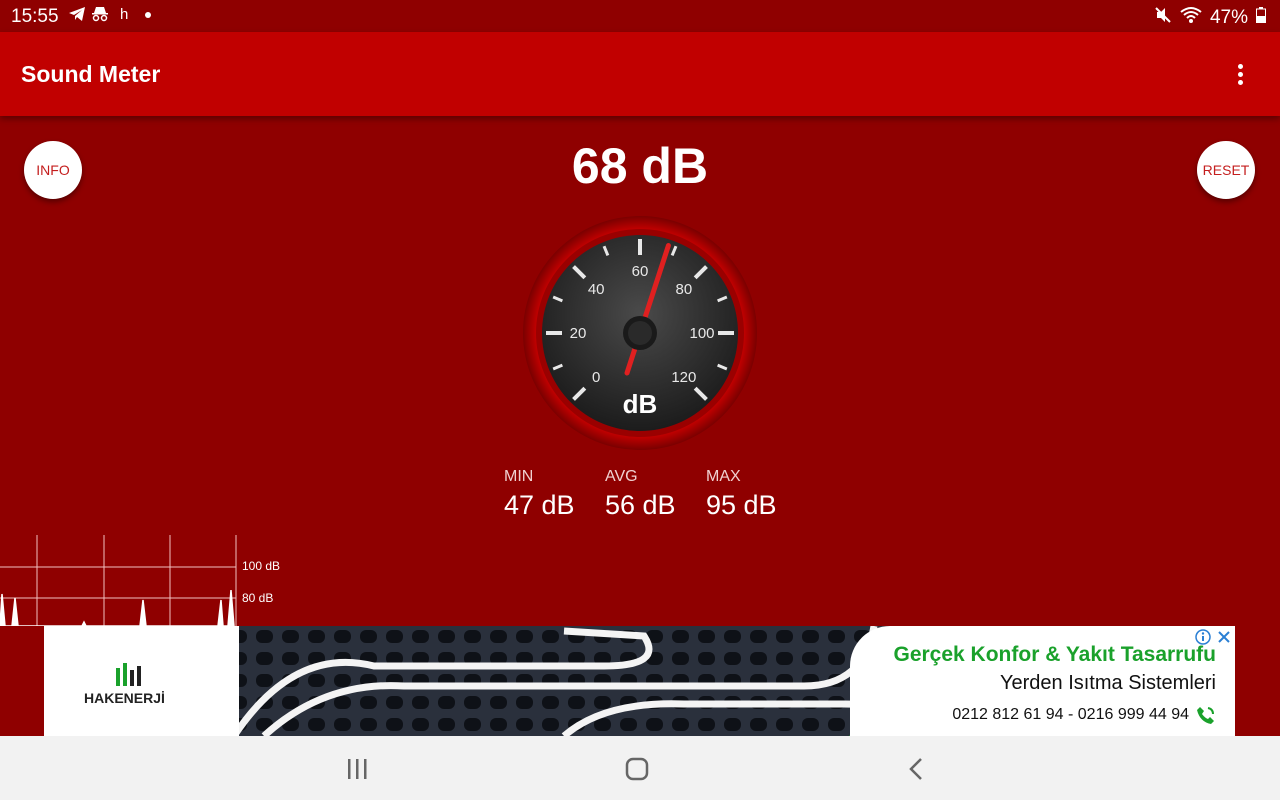 The width and height of the screenshot is (1280, 800). Describe the element at coordinates (1240, 75) in the screenshot. I see `more-vert-icon` at that location.